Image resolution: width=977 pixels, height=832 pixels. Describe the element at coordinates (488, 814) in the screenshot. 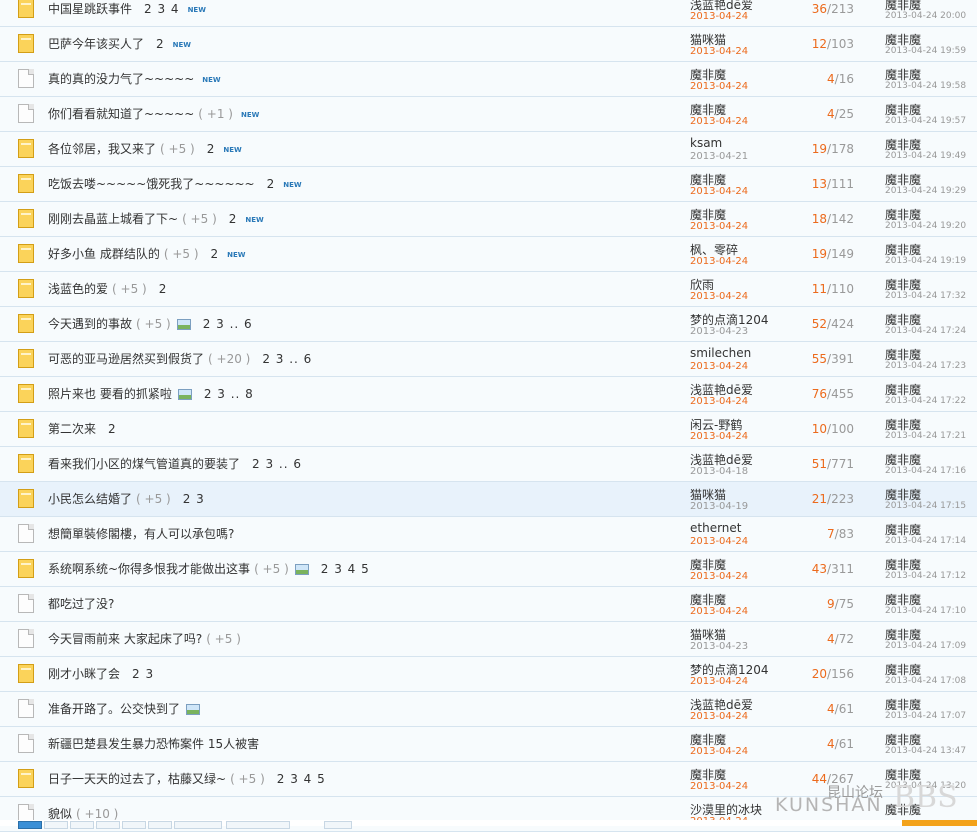

I see `thread-row: 貌似( +10 ) 沙漠里的冰块 2013-04-24 魔非魔` at that location.